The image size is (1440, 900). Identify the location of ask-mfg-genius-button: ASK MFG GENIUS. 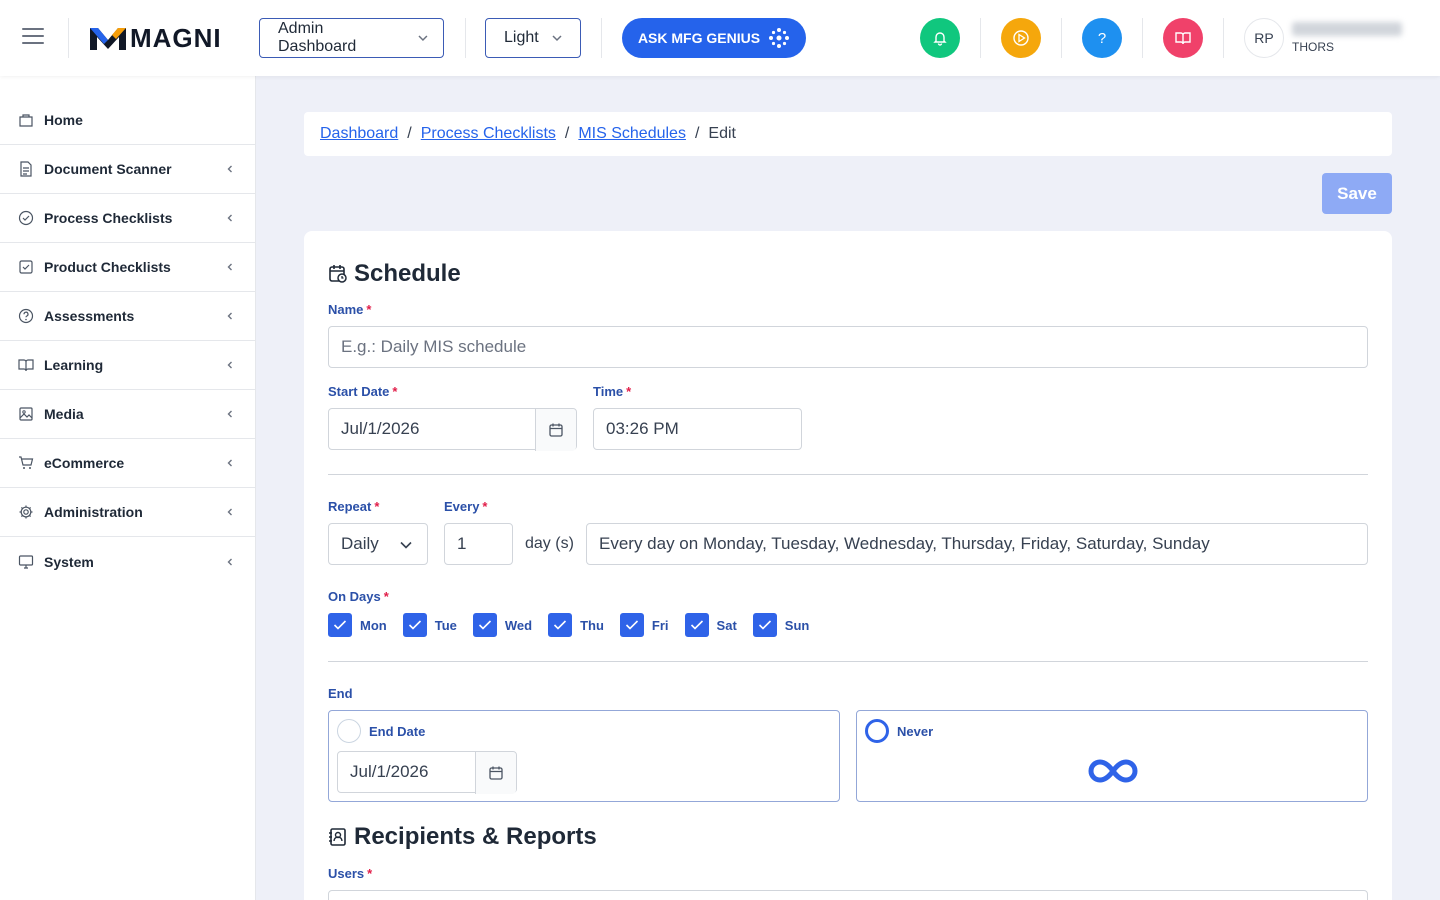
(714, 38).